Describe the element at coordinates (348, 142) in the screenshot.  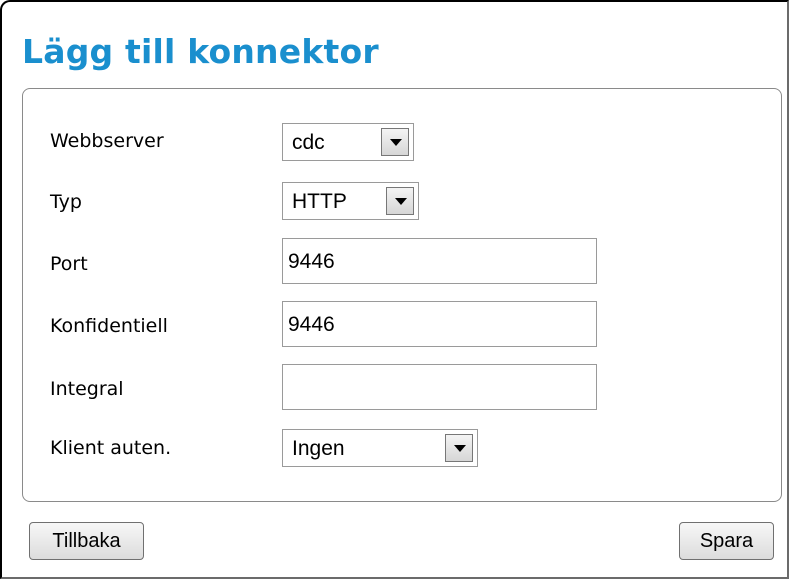
I see `webserver-select: cdc` at that location.